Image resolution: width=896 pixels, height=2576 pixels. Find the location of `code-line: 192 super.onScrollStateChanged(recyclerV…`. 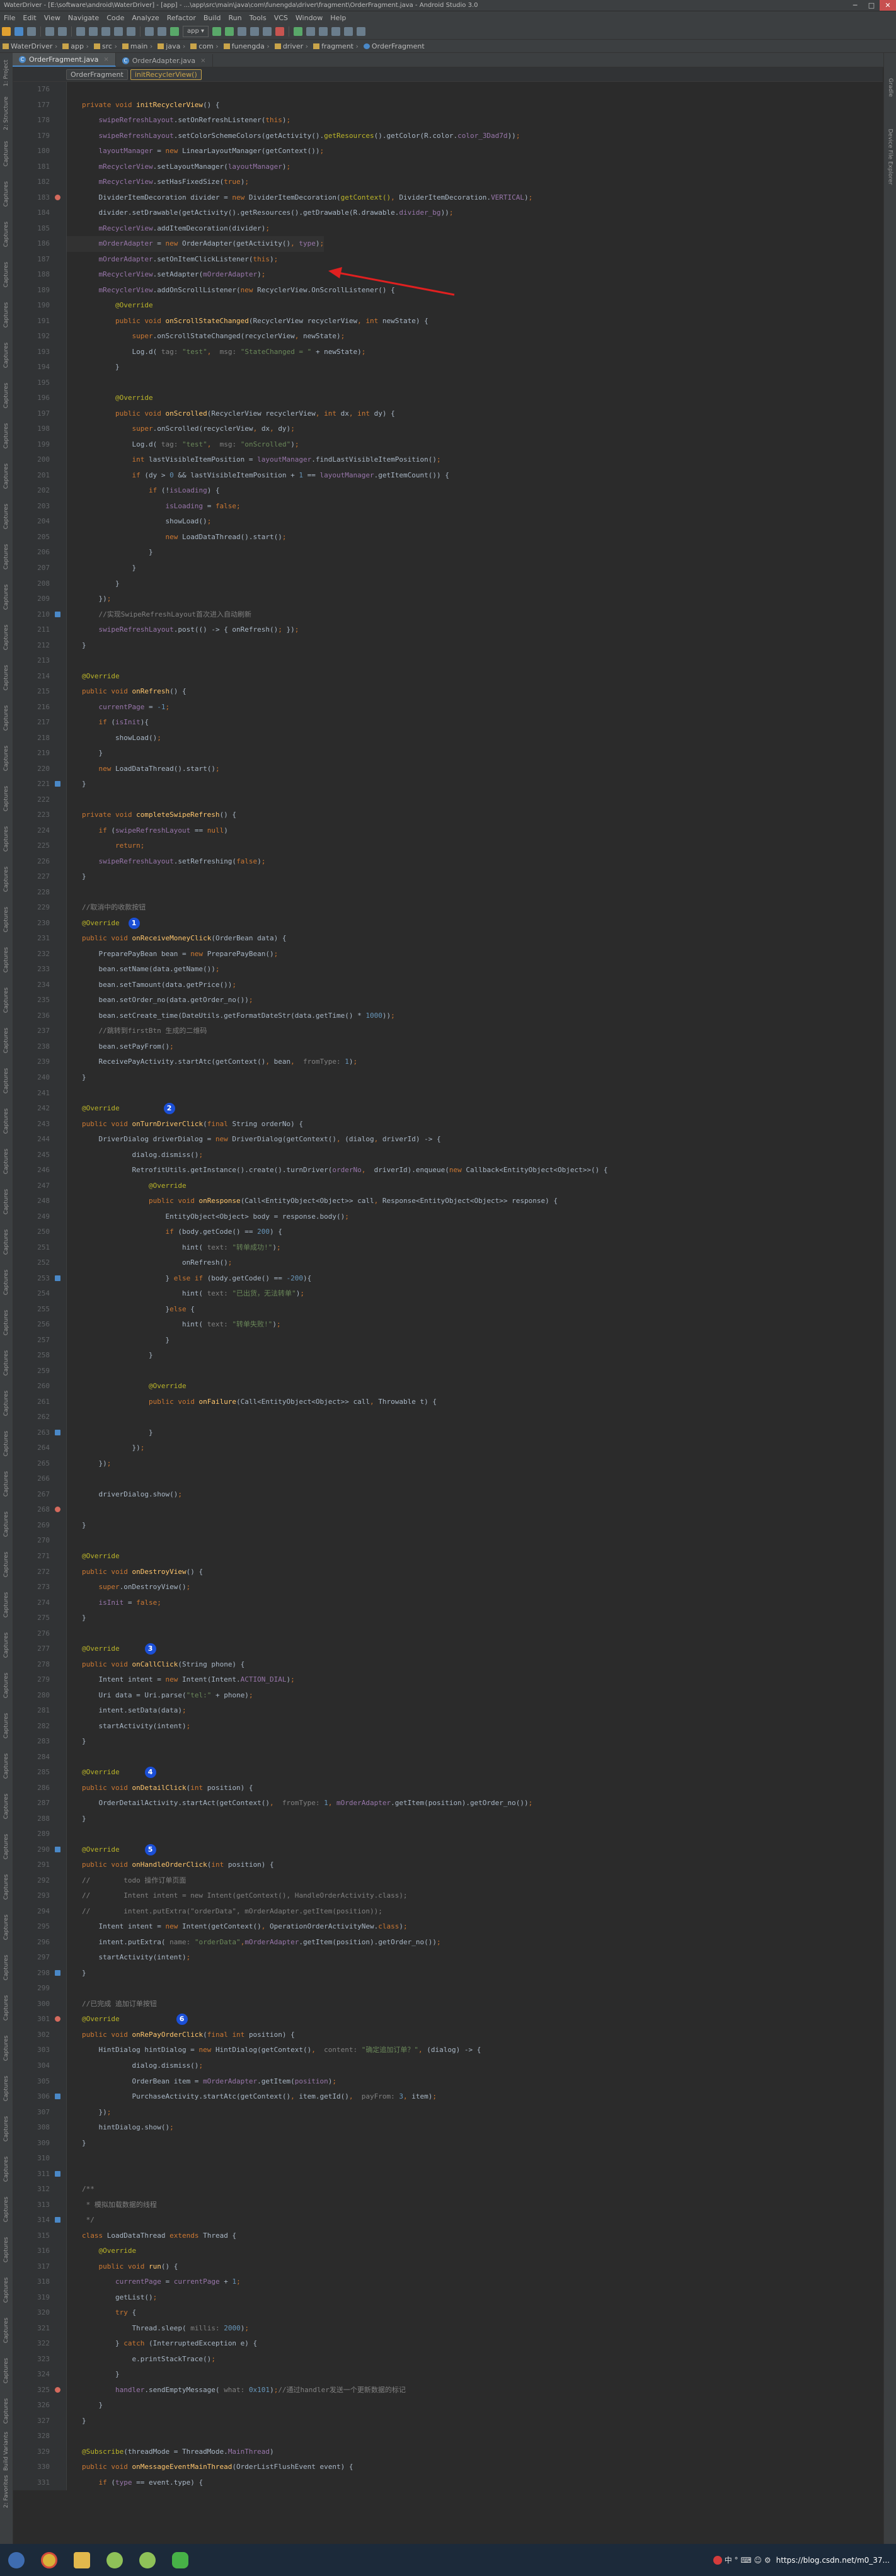

code-line: 192 super.onScrollStateChanged(recyclerV… is located at coordinates (448, 337).